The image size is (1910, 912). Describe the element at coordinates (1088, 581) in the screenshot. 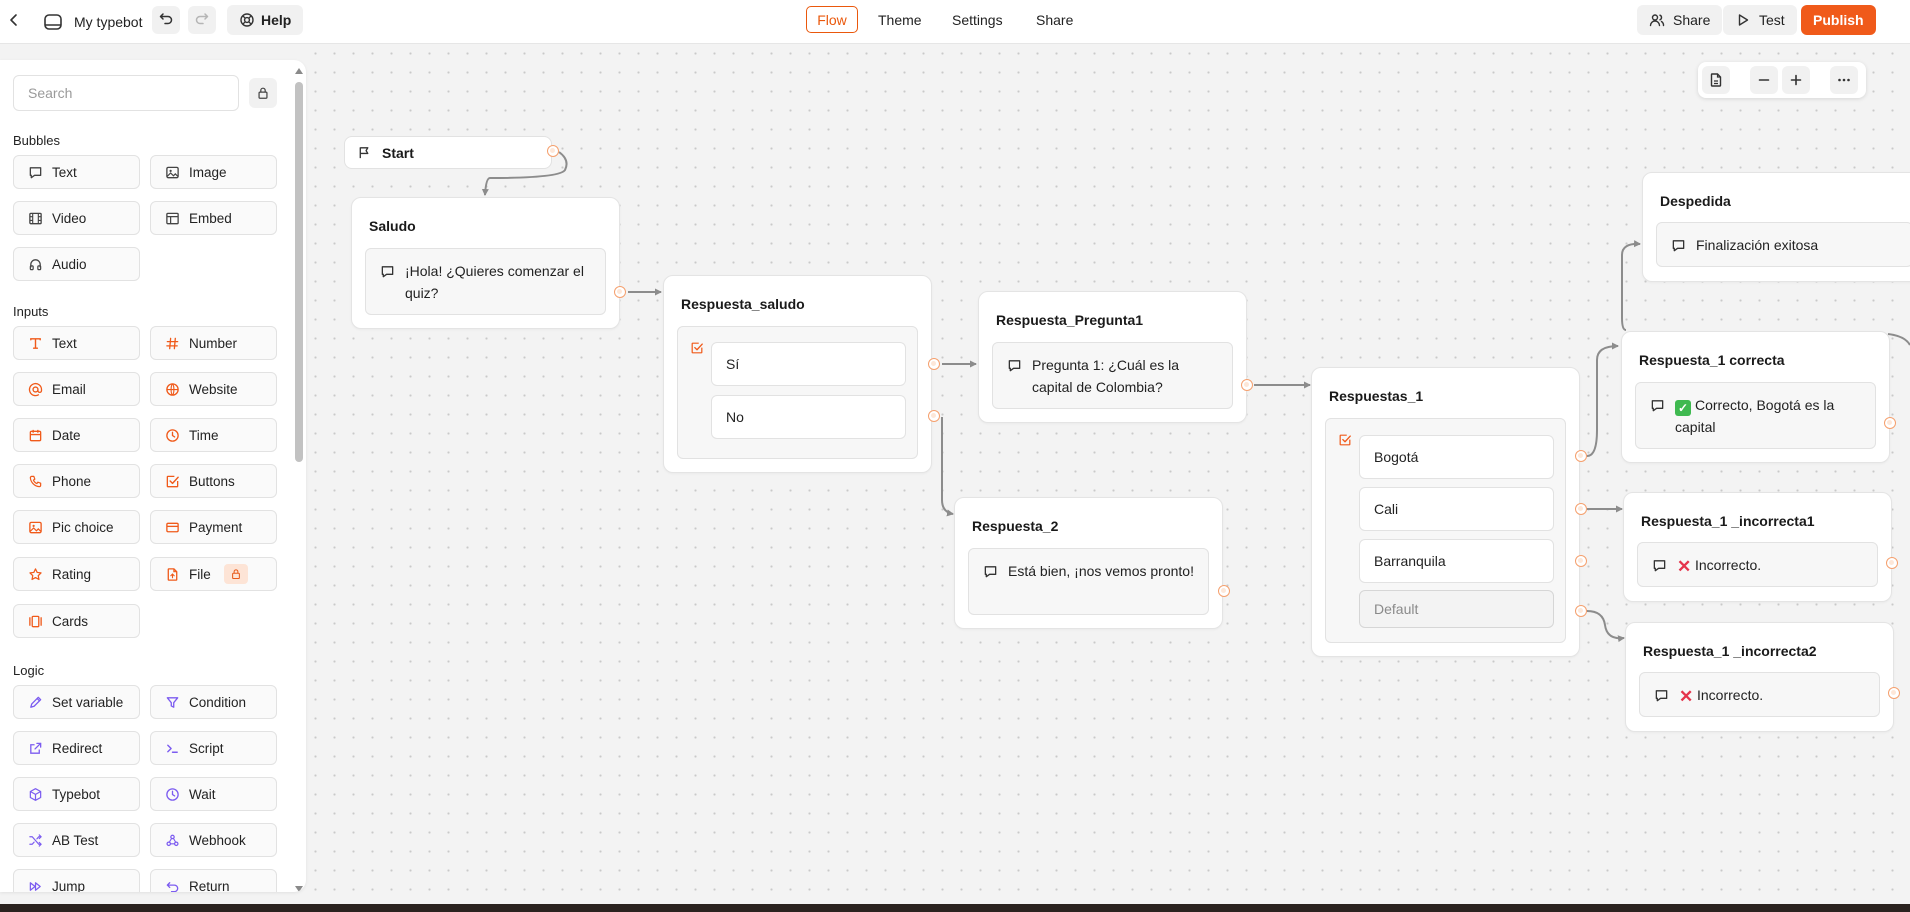

I see `text-bubble-block: Está bien, ¡nos vemos pronto!` at that location.